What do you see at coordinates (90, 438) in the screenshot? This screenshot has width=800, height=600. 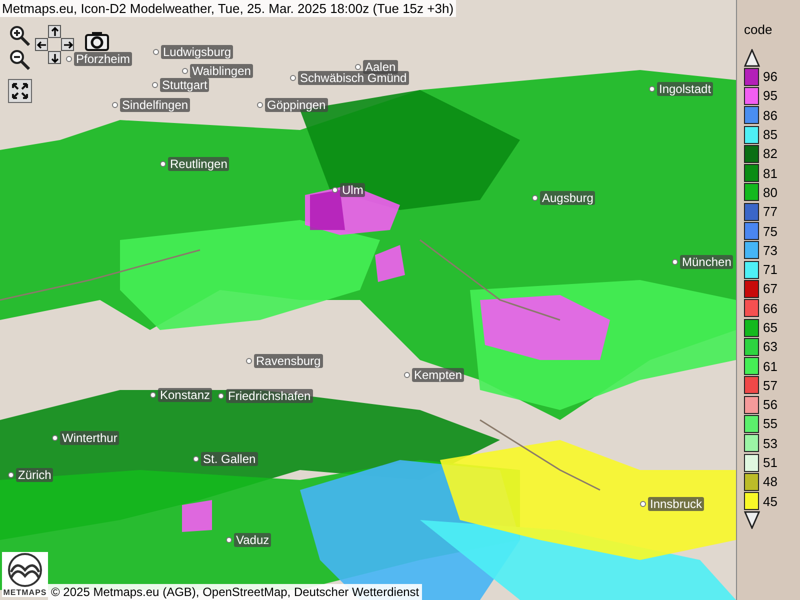 I see `city-label: Winterthur` at bounding box center [90, 438].